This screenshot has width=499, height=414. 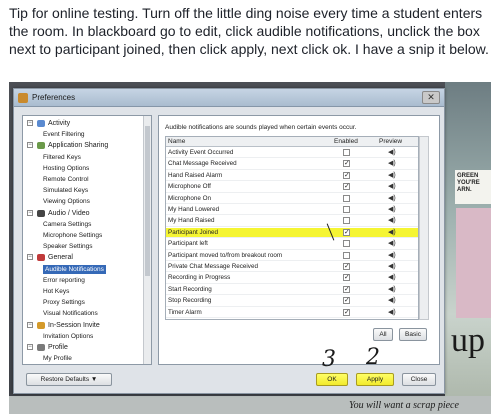 I want to click on notification-name: Activity Event Occurred, so click(x=201, y=152).